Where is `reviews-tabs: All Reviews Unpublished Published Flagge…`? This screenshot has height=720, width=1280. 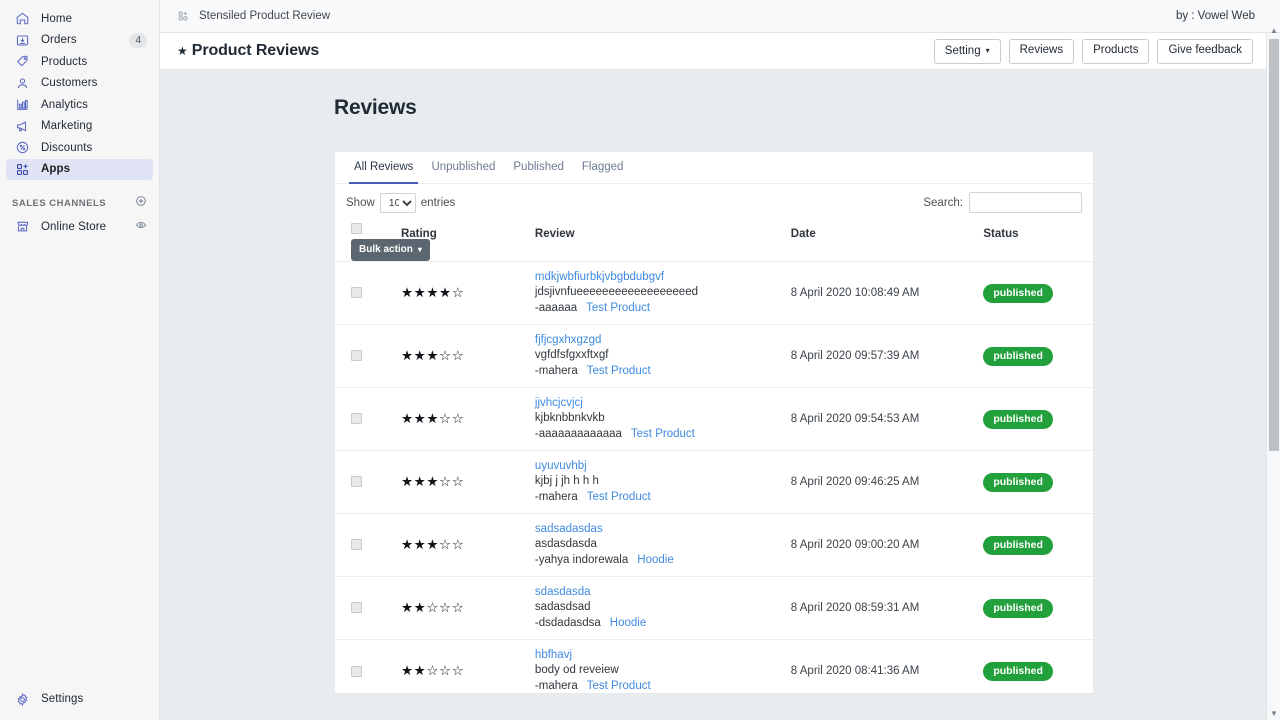 reviews-tabs: All Reviews Unpublished Published Flagge… is located at coordinates (714, 168).